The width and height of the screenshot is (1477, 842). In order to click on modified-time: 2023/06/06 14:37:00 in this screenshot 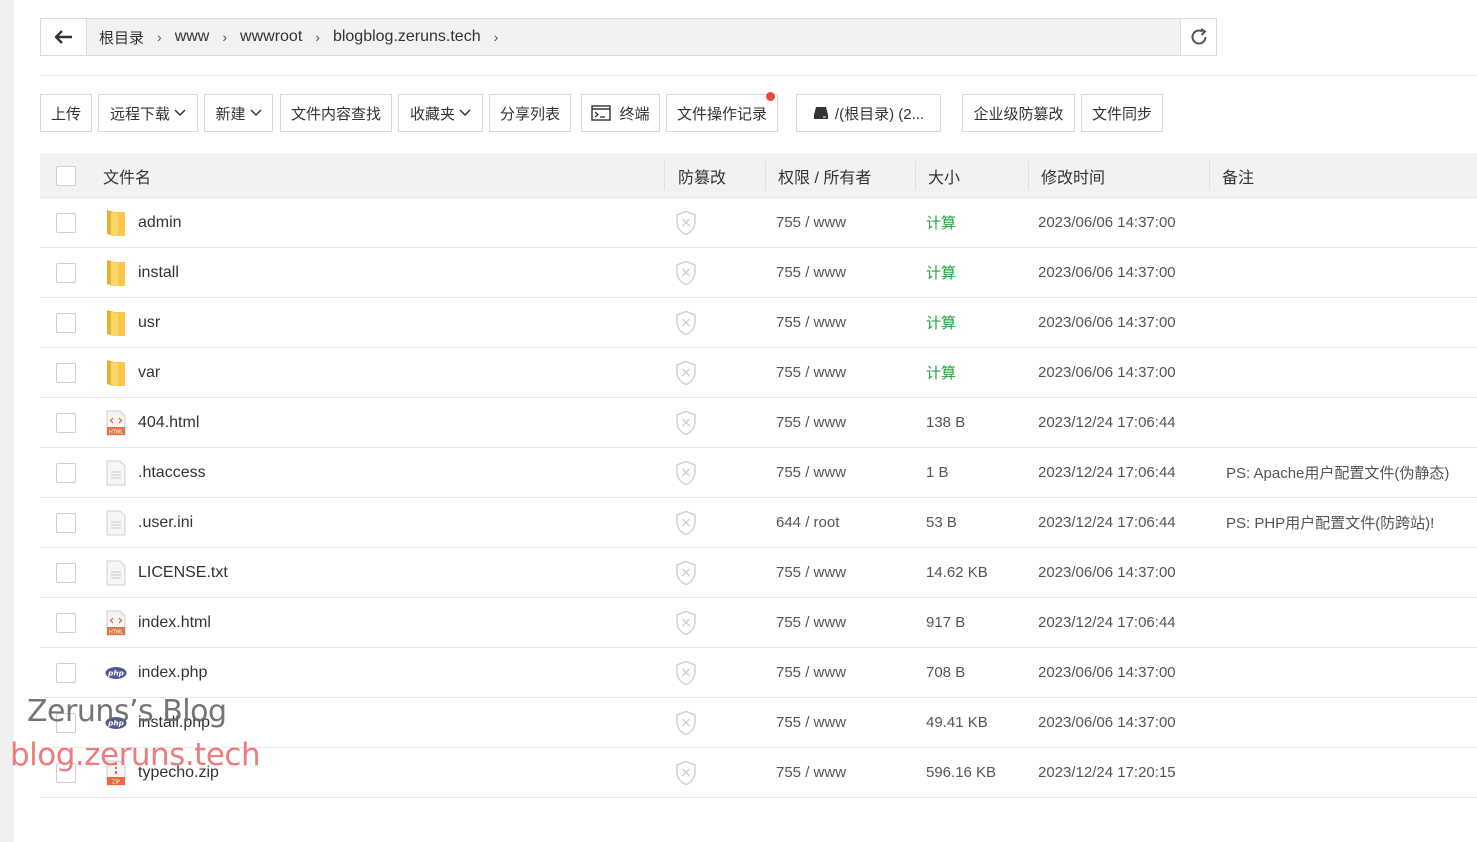, I will do `click(1107, 572)`.